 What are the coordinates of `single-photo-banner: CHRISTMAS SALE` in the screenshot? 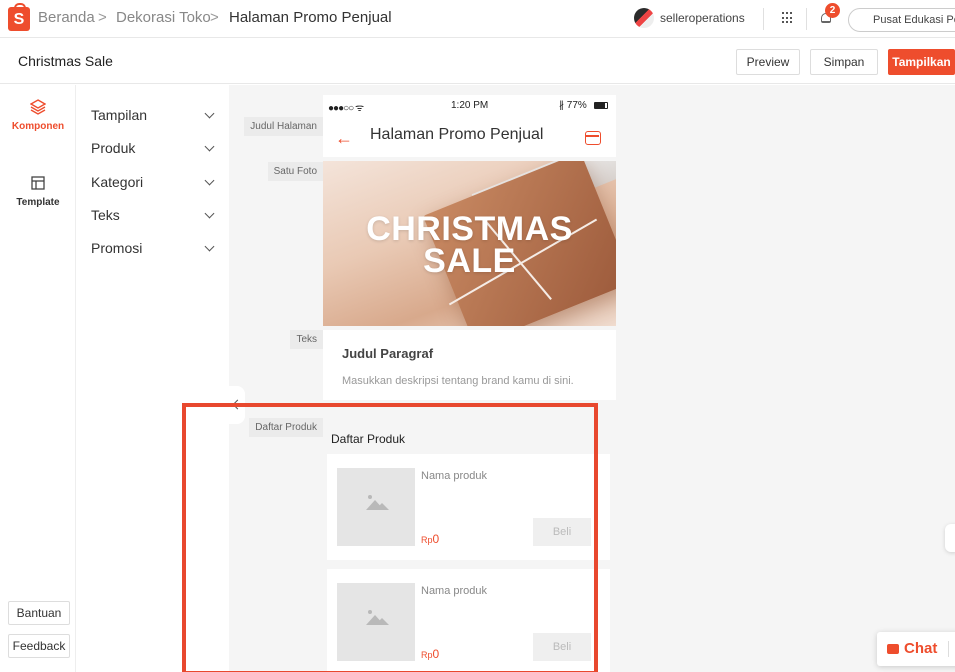 It's located at (469, 243).